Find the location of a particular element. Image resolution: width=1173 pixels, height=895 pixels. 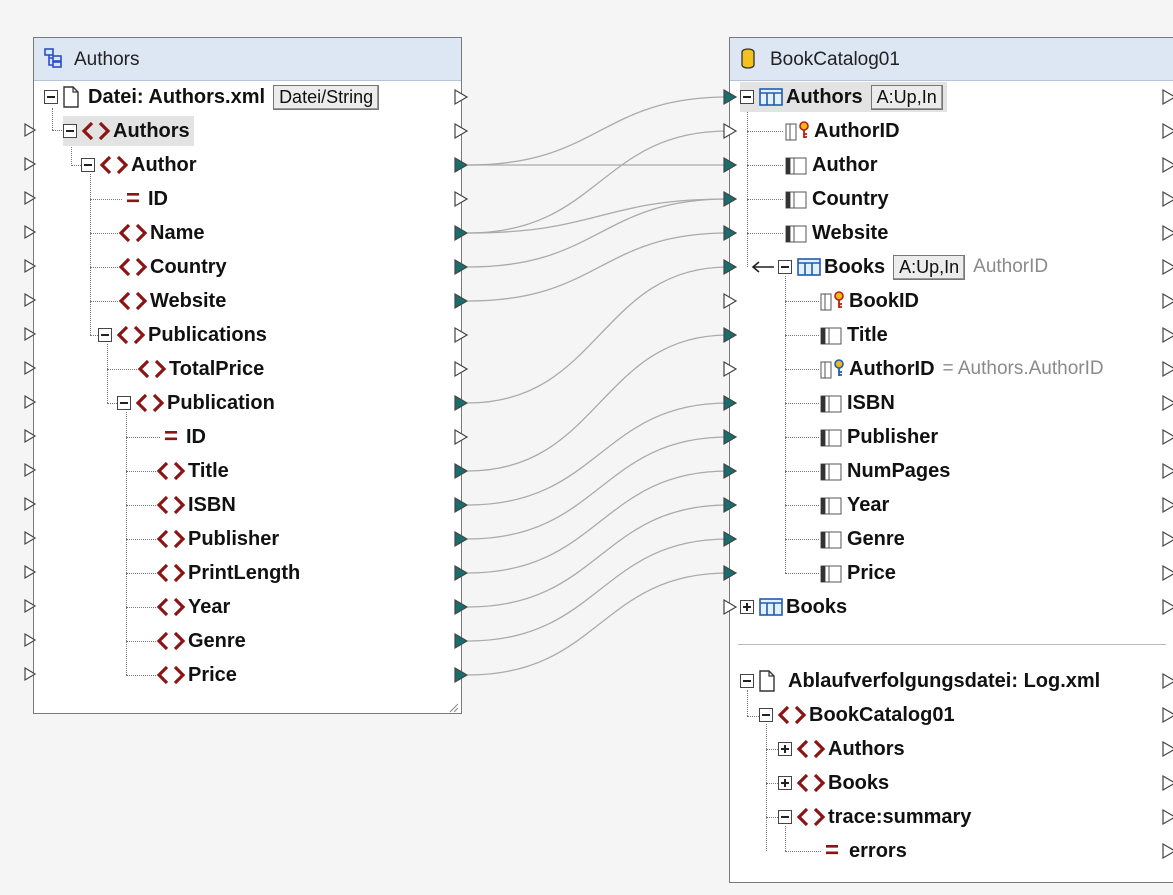

relation-key: AuthorID is located at coordinates (1011, 266).